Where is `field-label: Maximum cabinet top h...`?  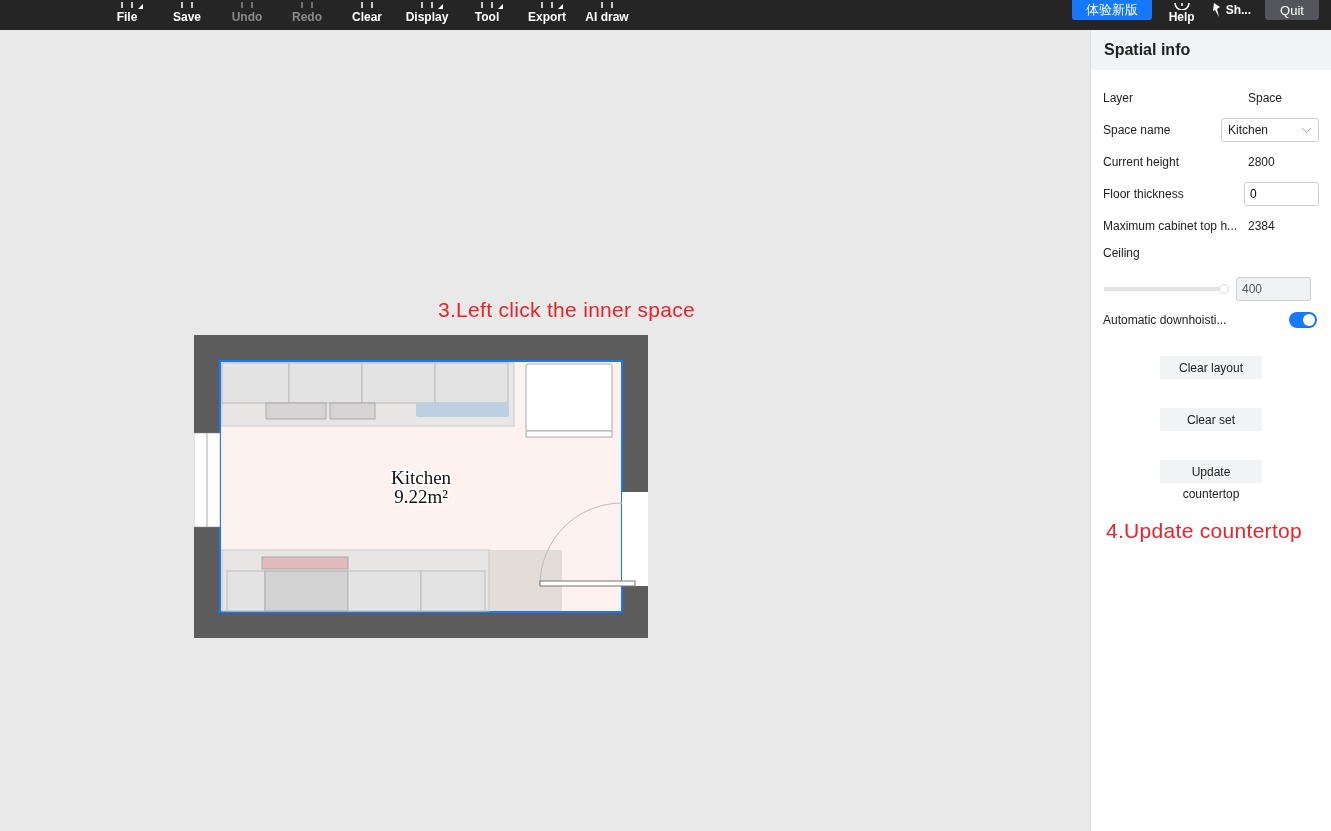
field-label: Maximum cabinet top h... is located at coordinates (1171, 226).